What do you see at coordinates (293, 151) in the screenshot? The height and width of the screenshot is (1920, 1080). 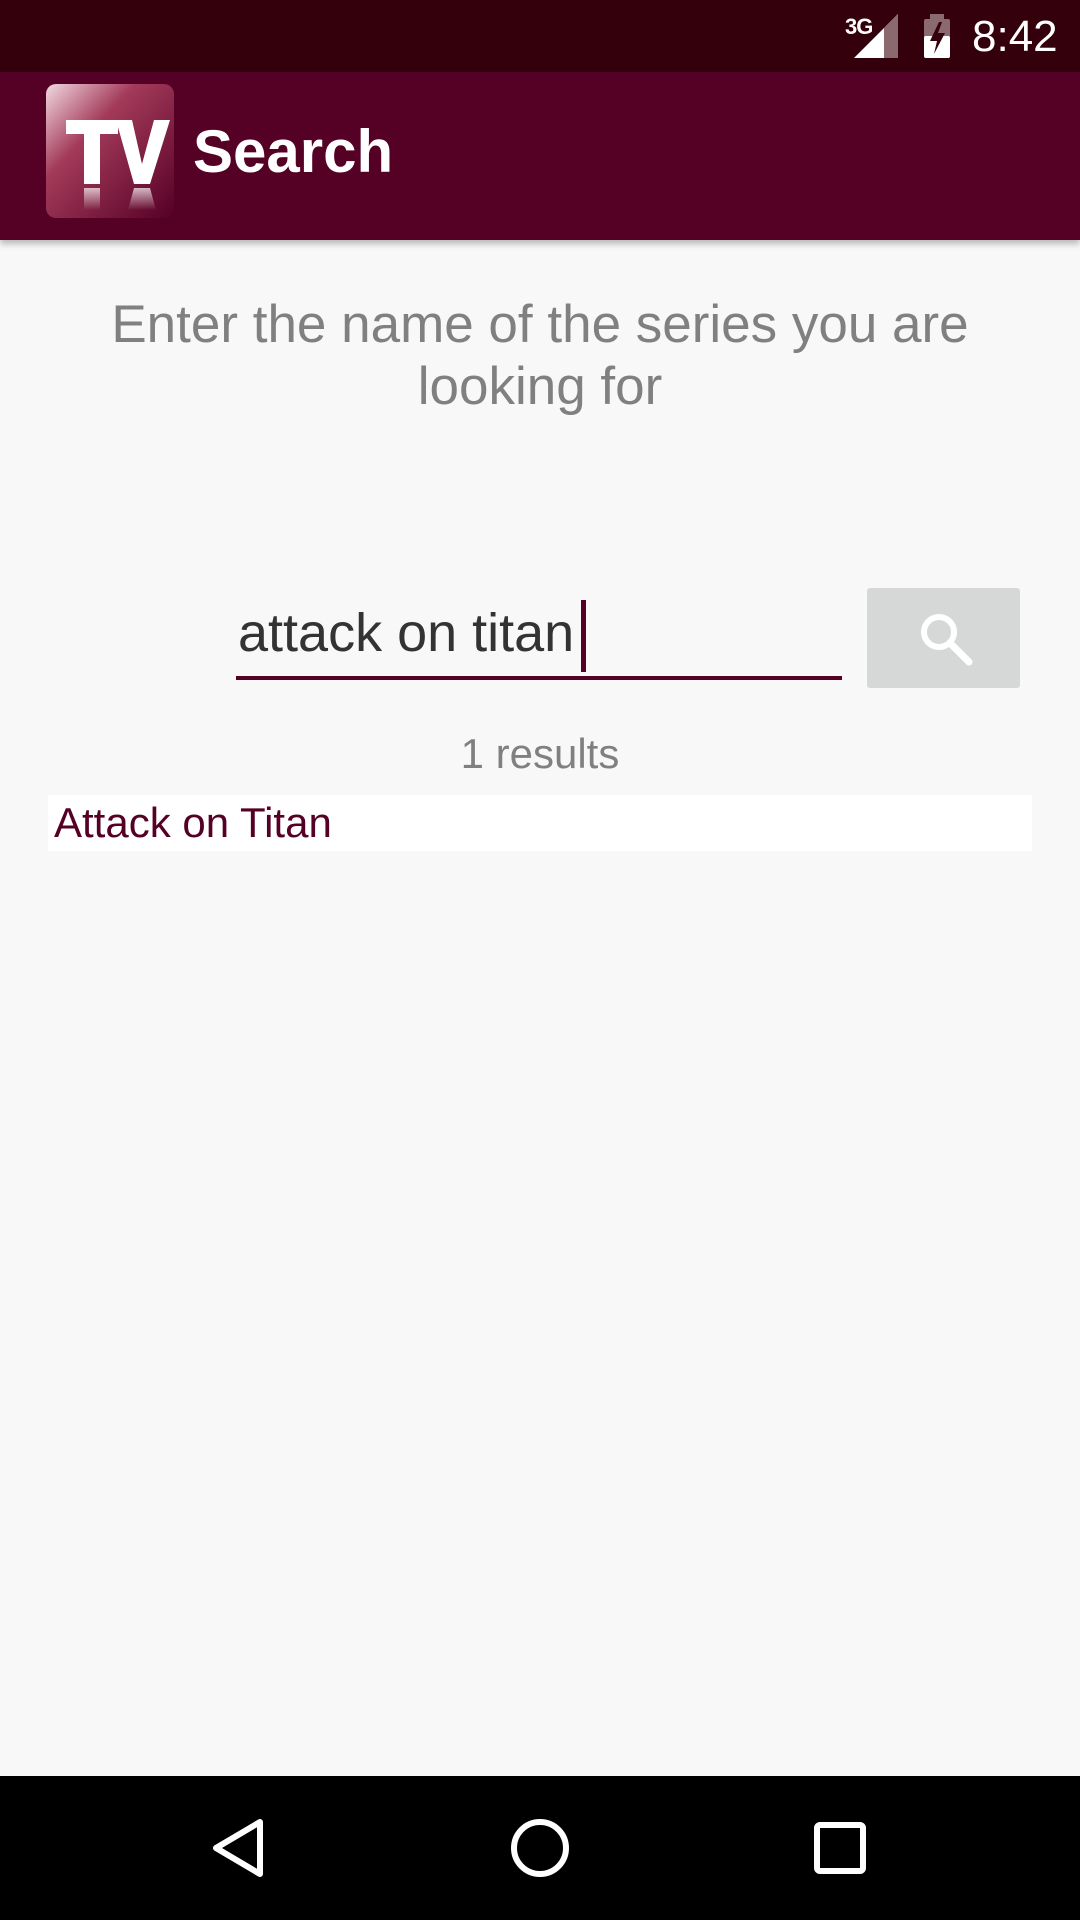 I see `page-title: Search` at bounding box center [293, 151].